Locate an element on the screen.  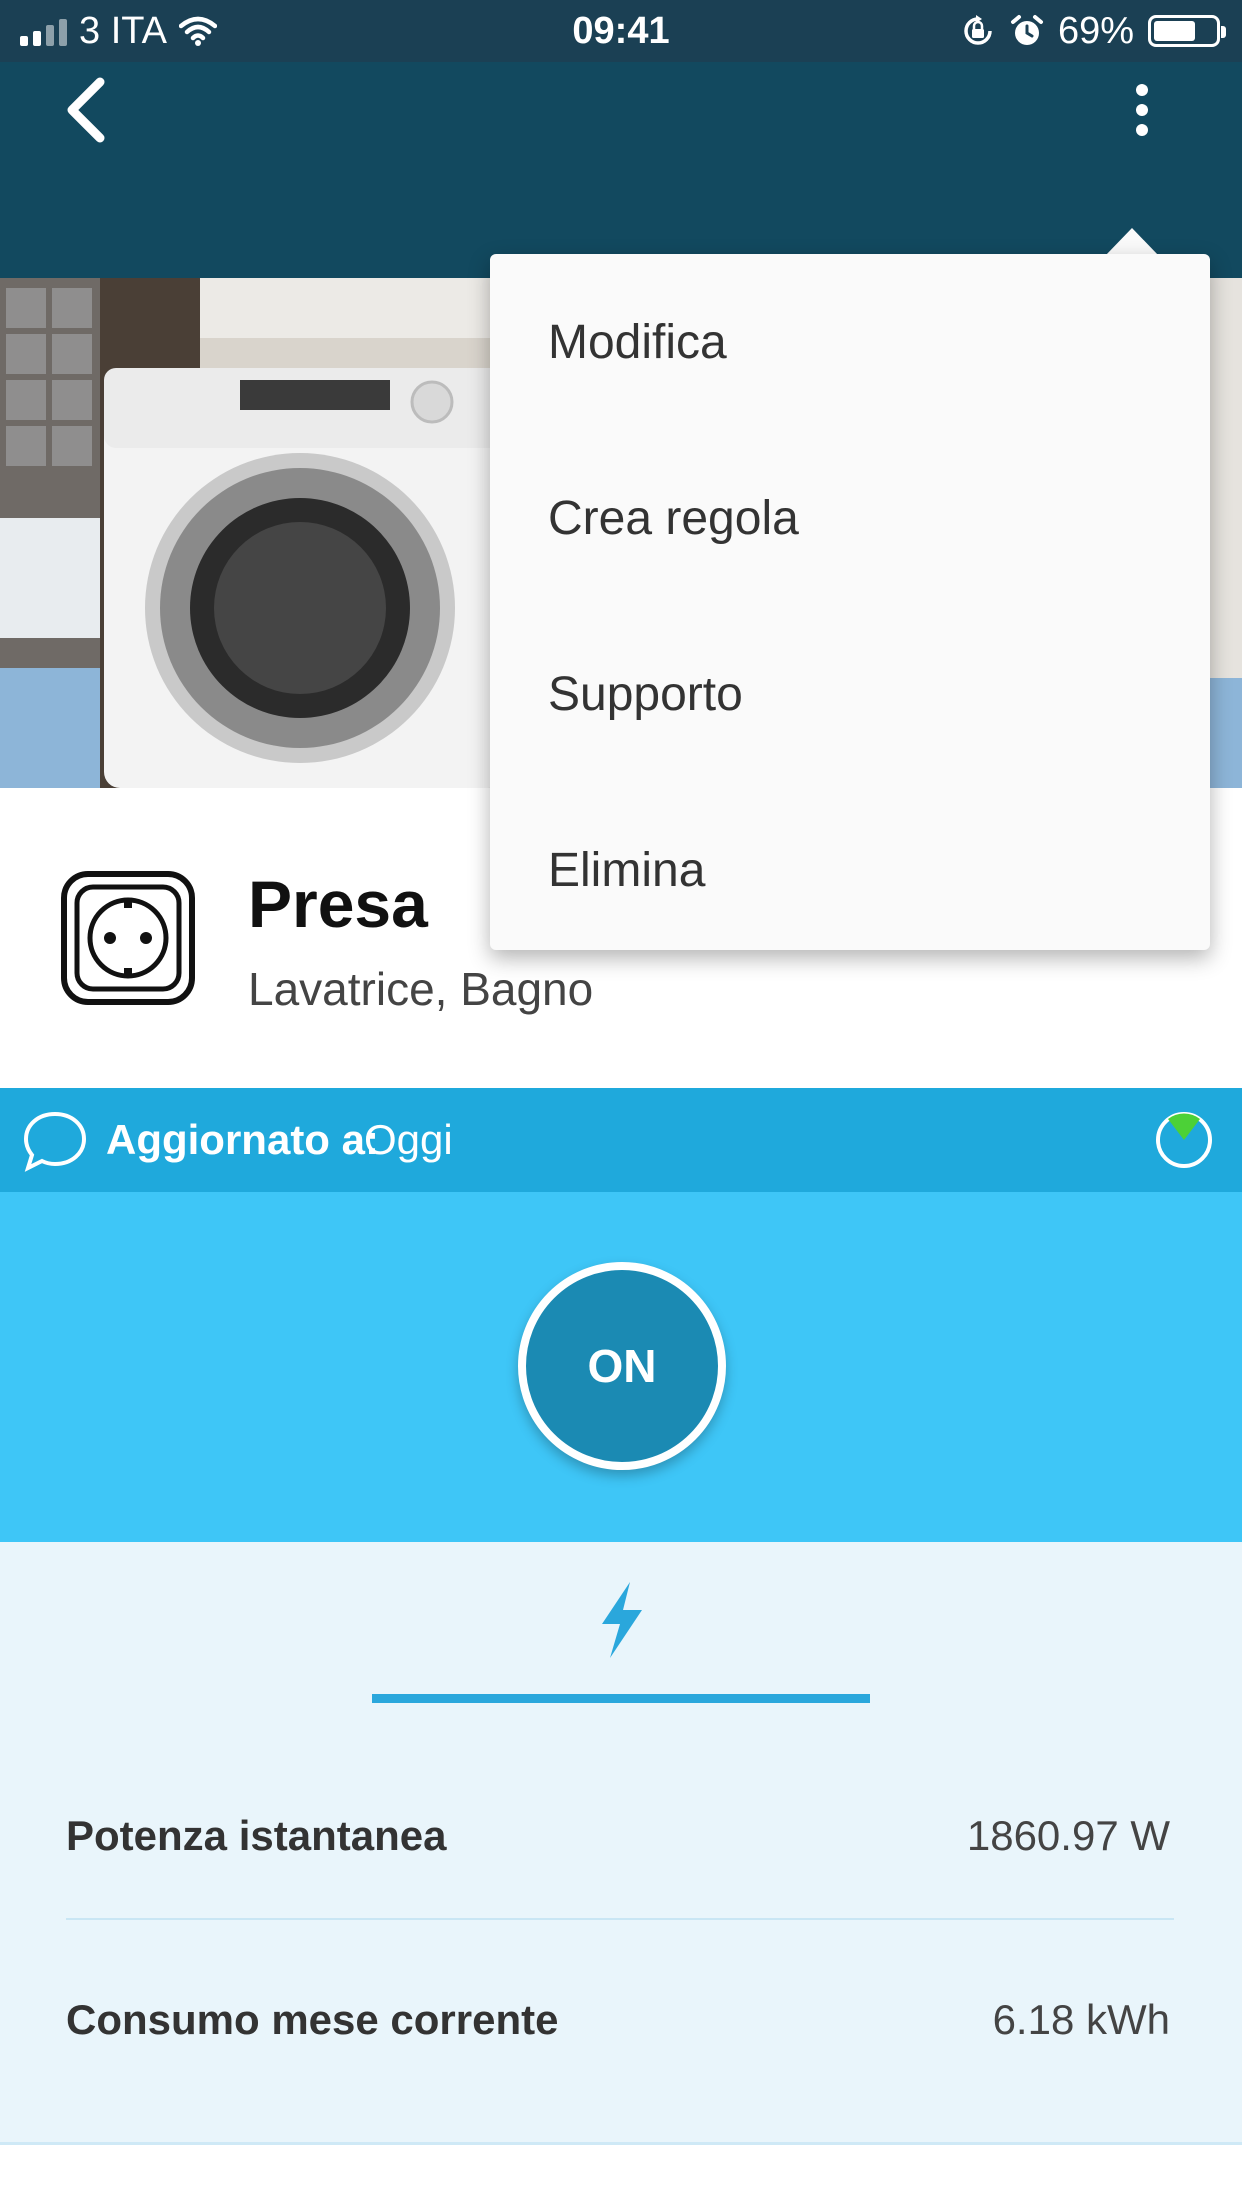
update-label: Aggiornato a: is located at coordinates (242, 1139).